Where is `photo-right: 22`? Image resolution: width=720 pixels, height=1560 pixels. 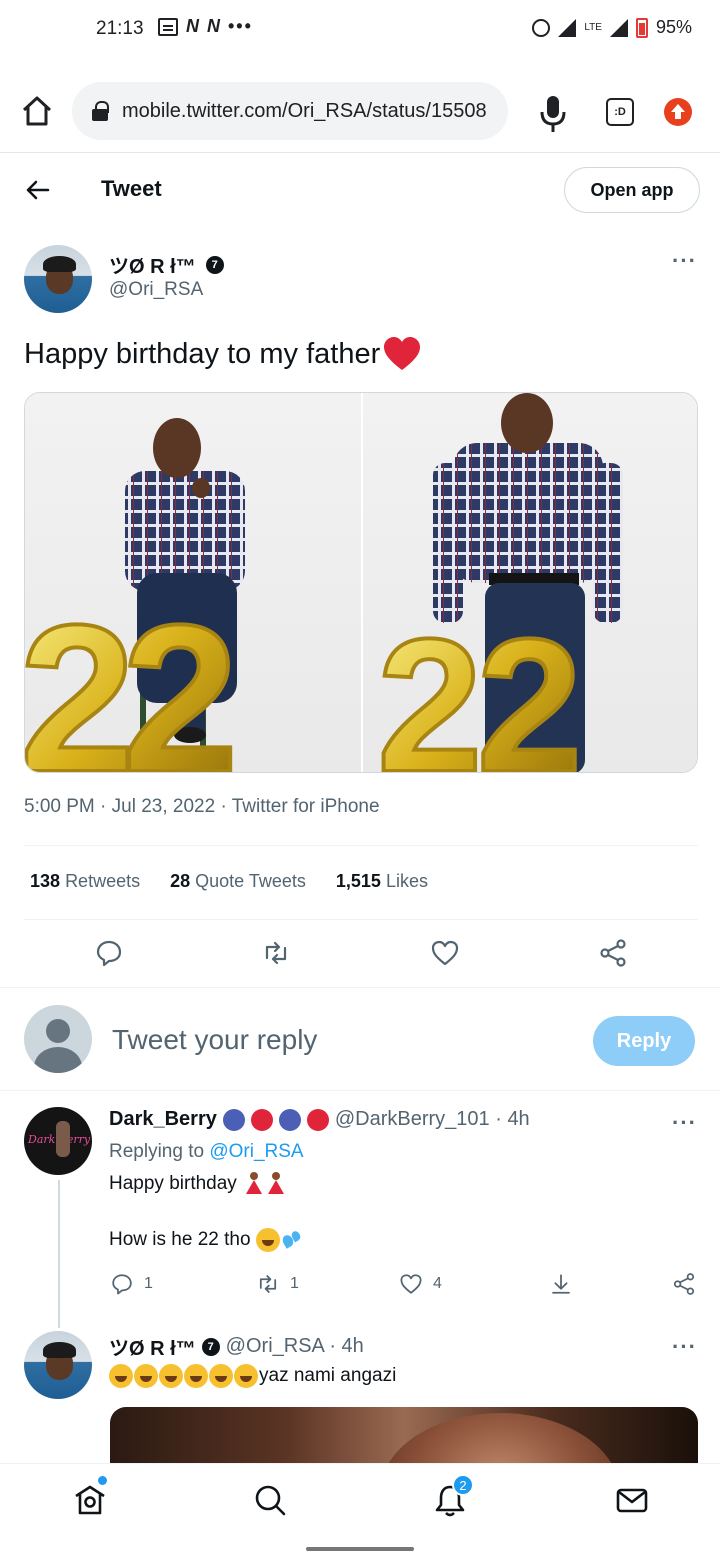
photo-right: 22 is located at coordinates (529, 582).